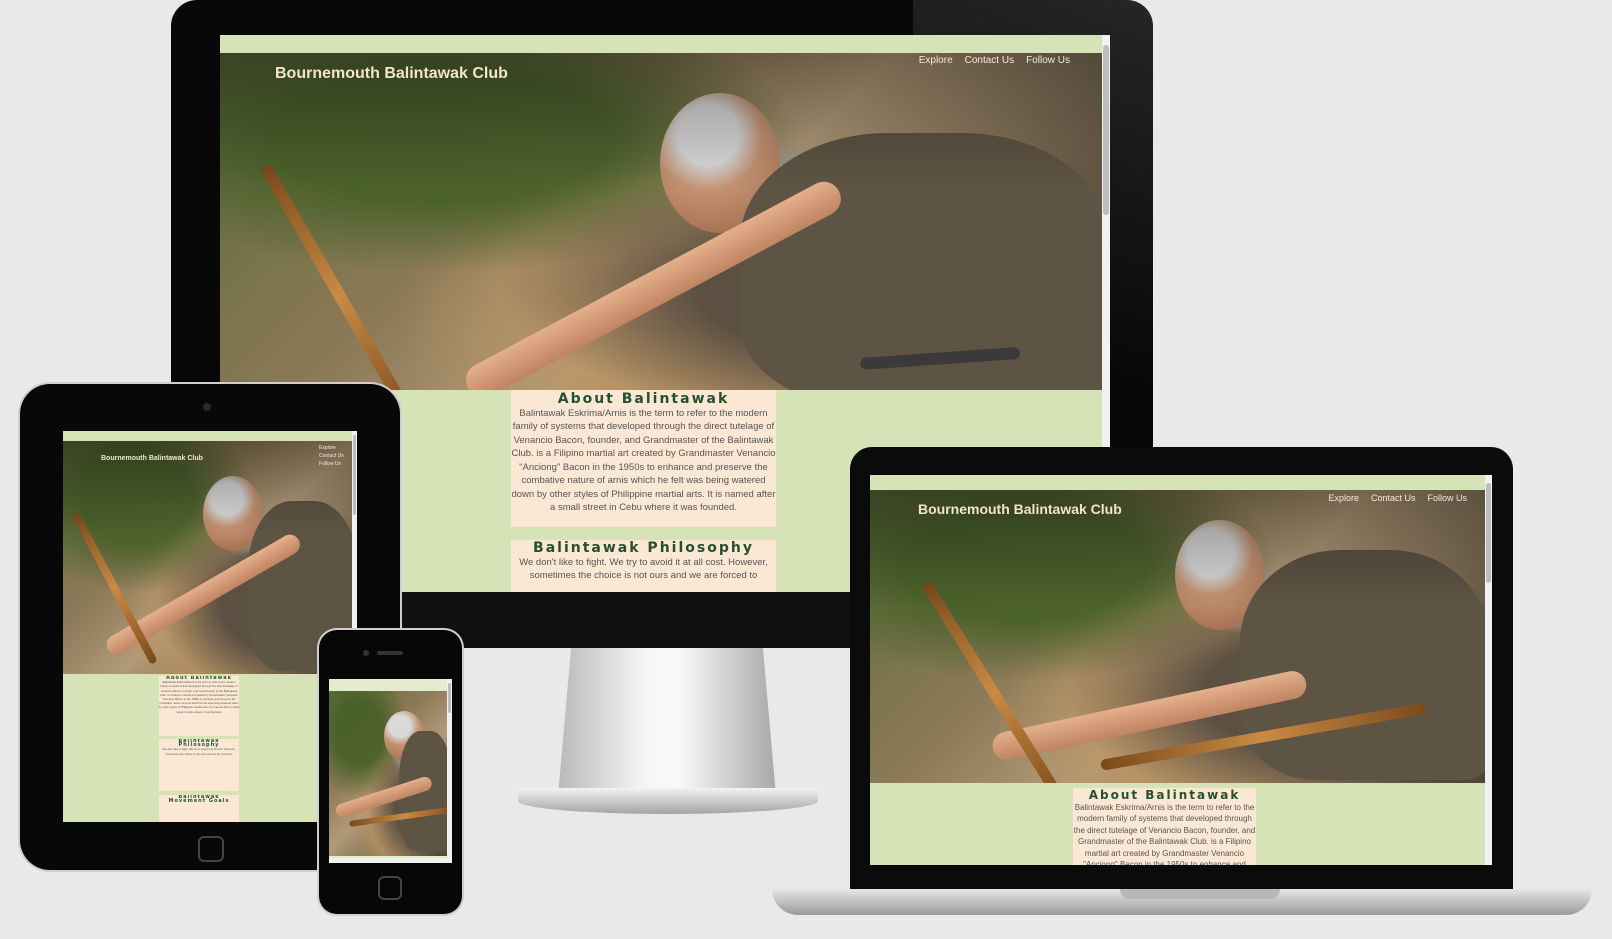  I want to click on tablet-scroll-thumb, so click(354, 475).